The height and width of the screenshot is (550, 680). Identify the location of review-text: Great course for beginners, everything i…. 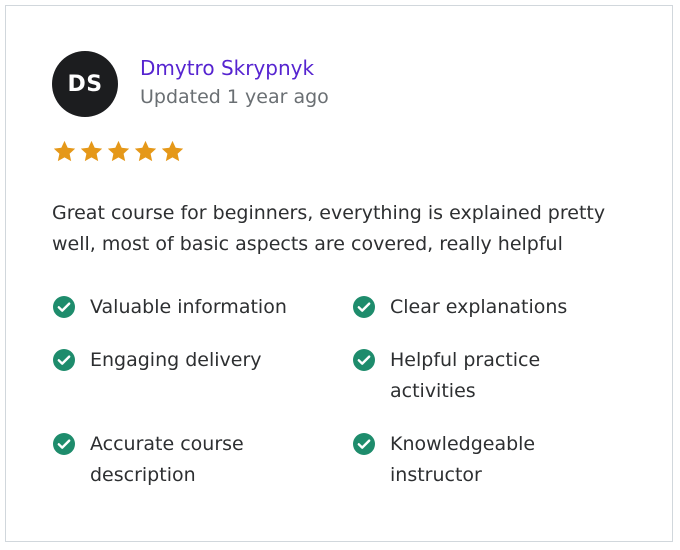
(329, 228).